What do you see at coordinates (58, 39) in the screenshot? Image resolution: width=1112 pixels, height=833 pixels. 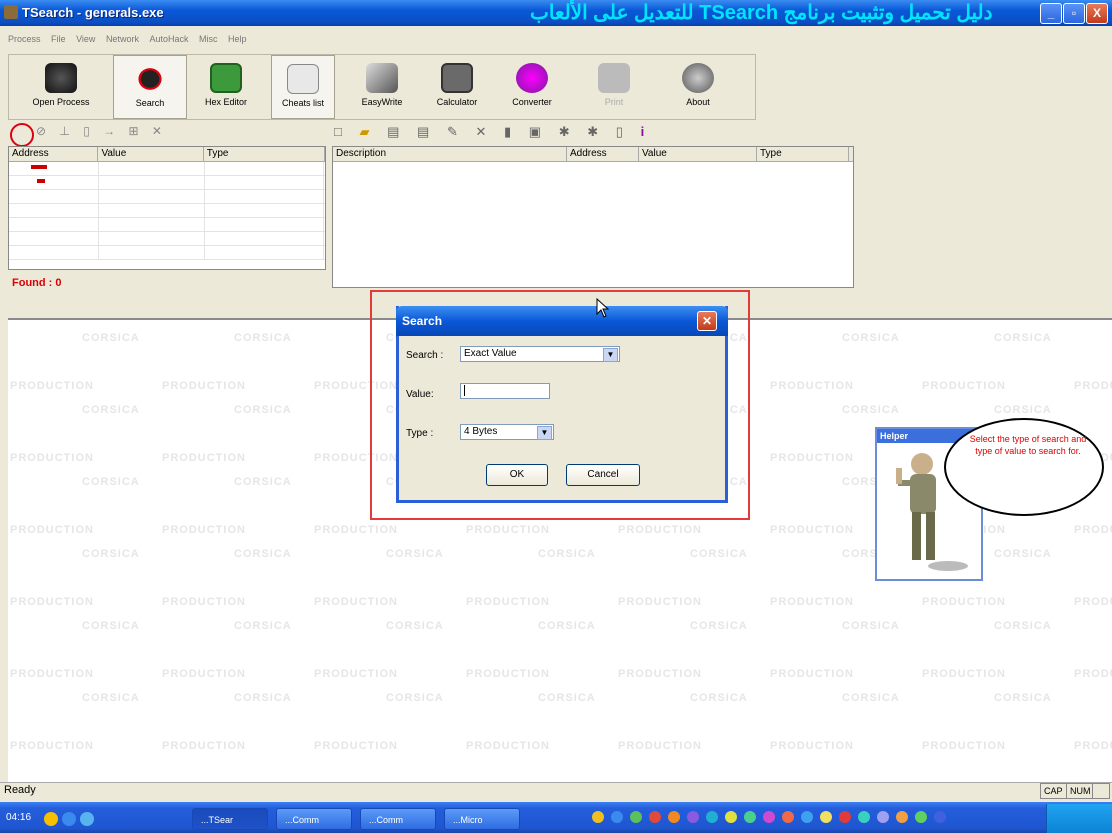 I see `menu-file: File` at bounding box center [58, 39].